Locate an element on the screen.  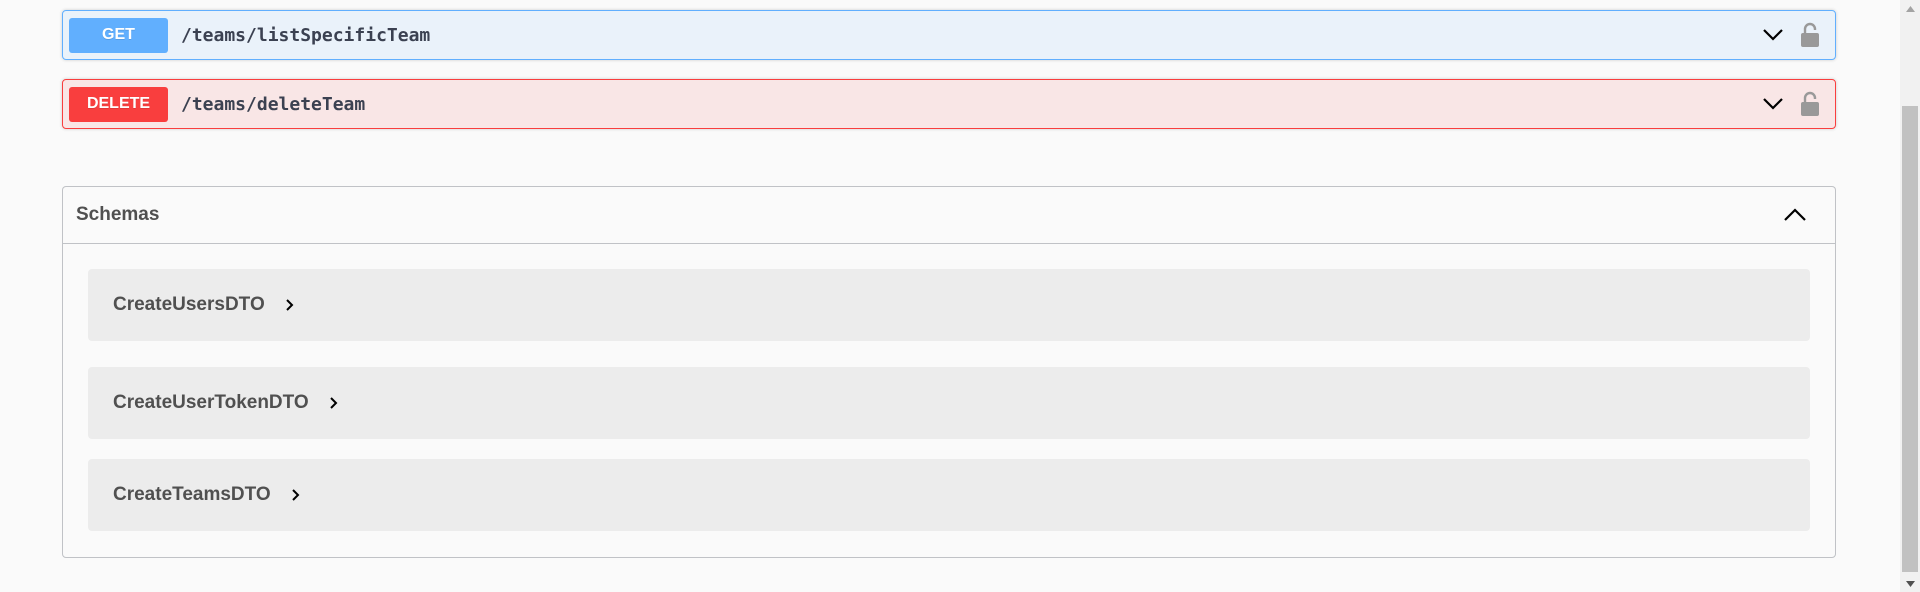
schema-item-create-teams-dto: CreateTeamsDTO is located at coordinates (949, 495).